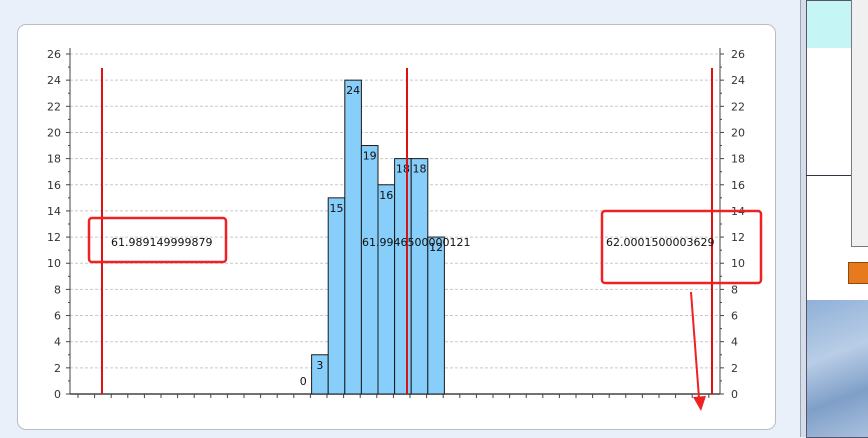  Describe the element at coordinates (416, 242) in the screenshot. I see `reference-line-label: 61.9946500000121` at that location.